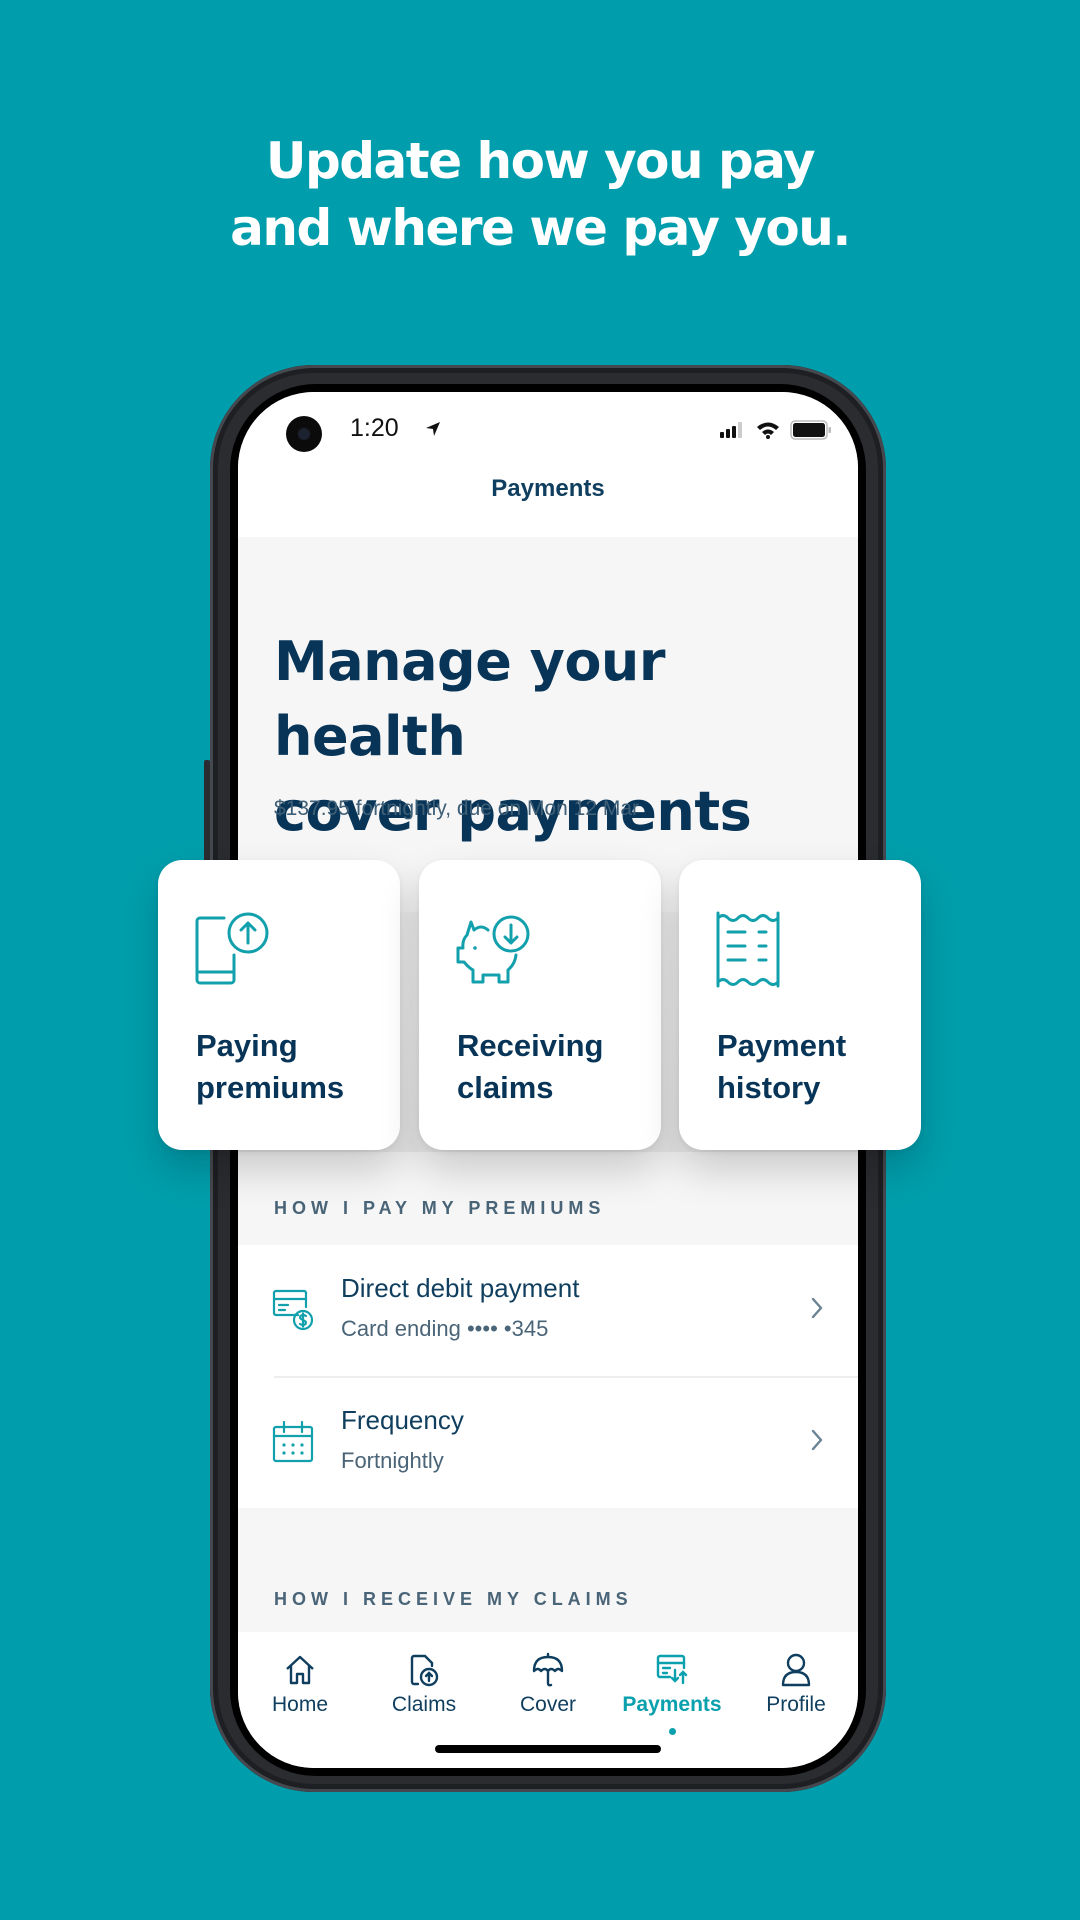 The image size is (1080, 1920). What do you see at coordinates (769, 1087) in the screenshot?
I see `card-label-line: history` at bounding box center [769, 1087].